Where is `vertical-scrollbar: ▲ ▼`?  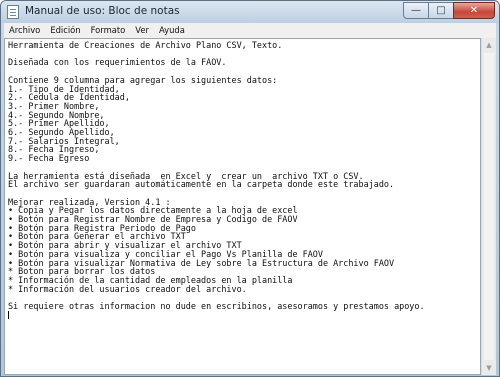 vertical-scrollbar: ▲ ▼ is located at coordinates (488, 206).